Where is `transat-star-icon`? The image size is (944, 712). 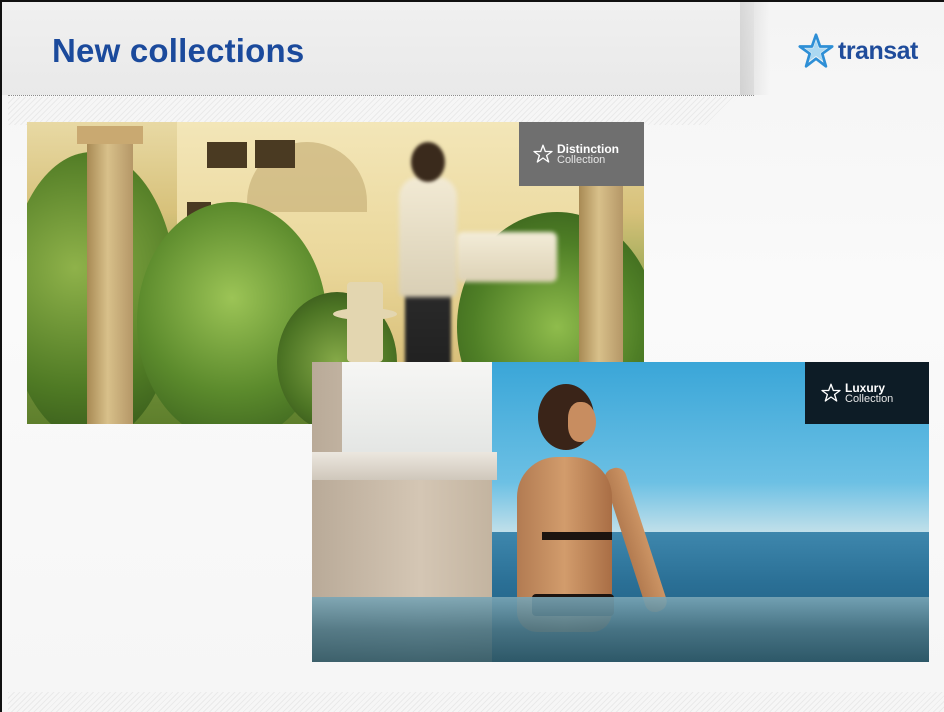
transat-star-icon is located at coordinates (816, 50).